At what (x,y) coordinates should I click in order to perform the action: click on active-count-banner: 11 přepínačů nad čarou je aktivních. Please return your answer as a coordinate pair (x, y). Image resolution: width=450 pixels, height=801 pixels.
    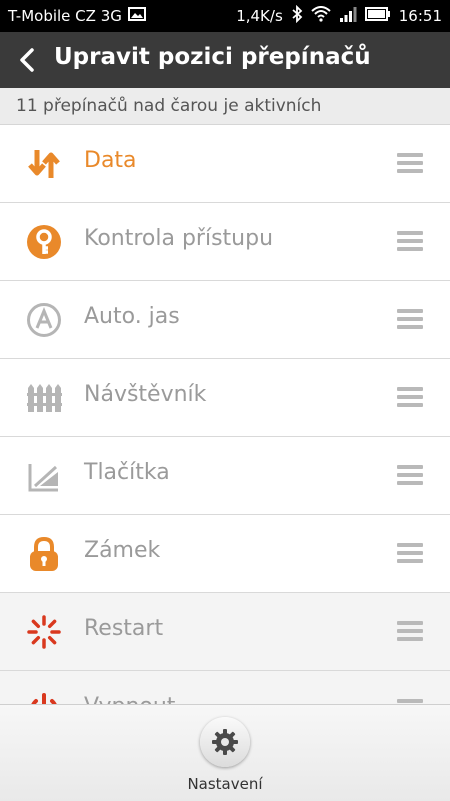
    Looking at the image, I should click on (225, 106).